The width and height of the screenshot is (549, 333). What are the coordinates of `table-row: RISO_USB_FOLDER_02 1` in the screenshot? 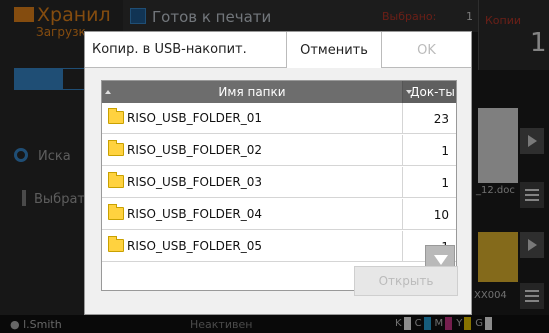 It's located at (279, 150).